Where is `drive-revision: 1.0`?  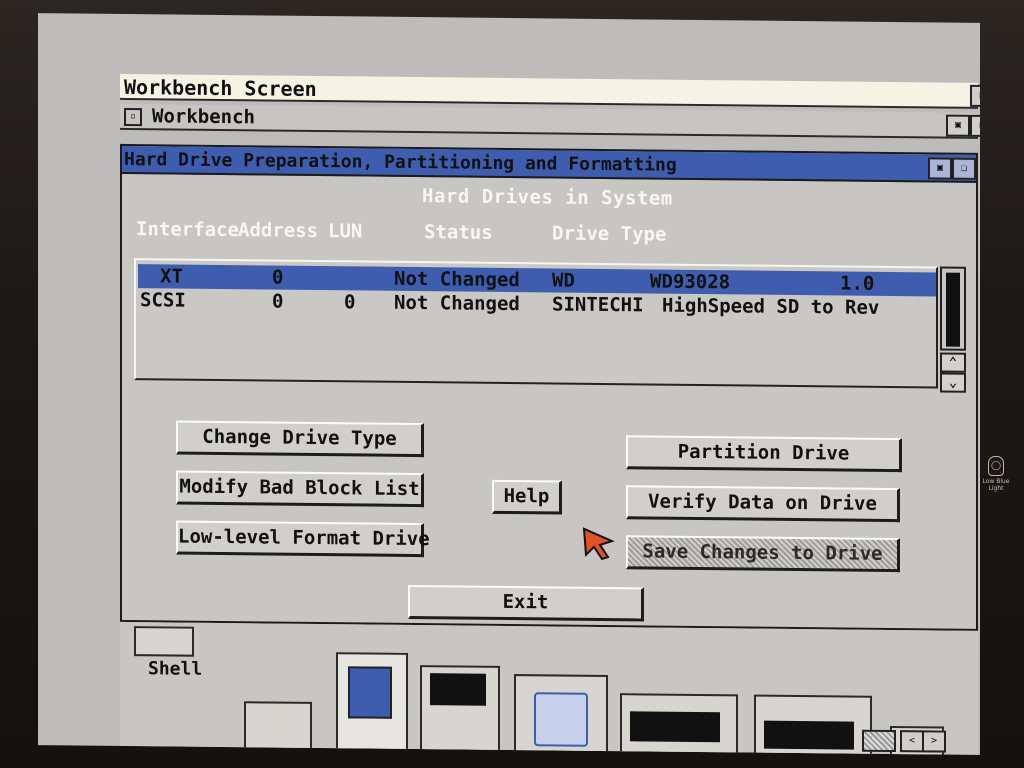 drive-revision: 1.0 is located at coordinates (857, 283).